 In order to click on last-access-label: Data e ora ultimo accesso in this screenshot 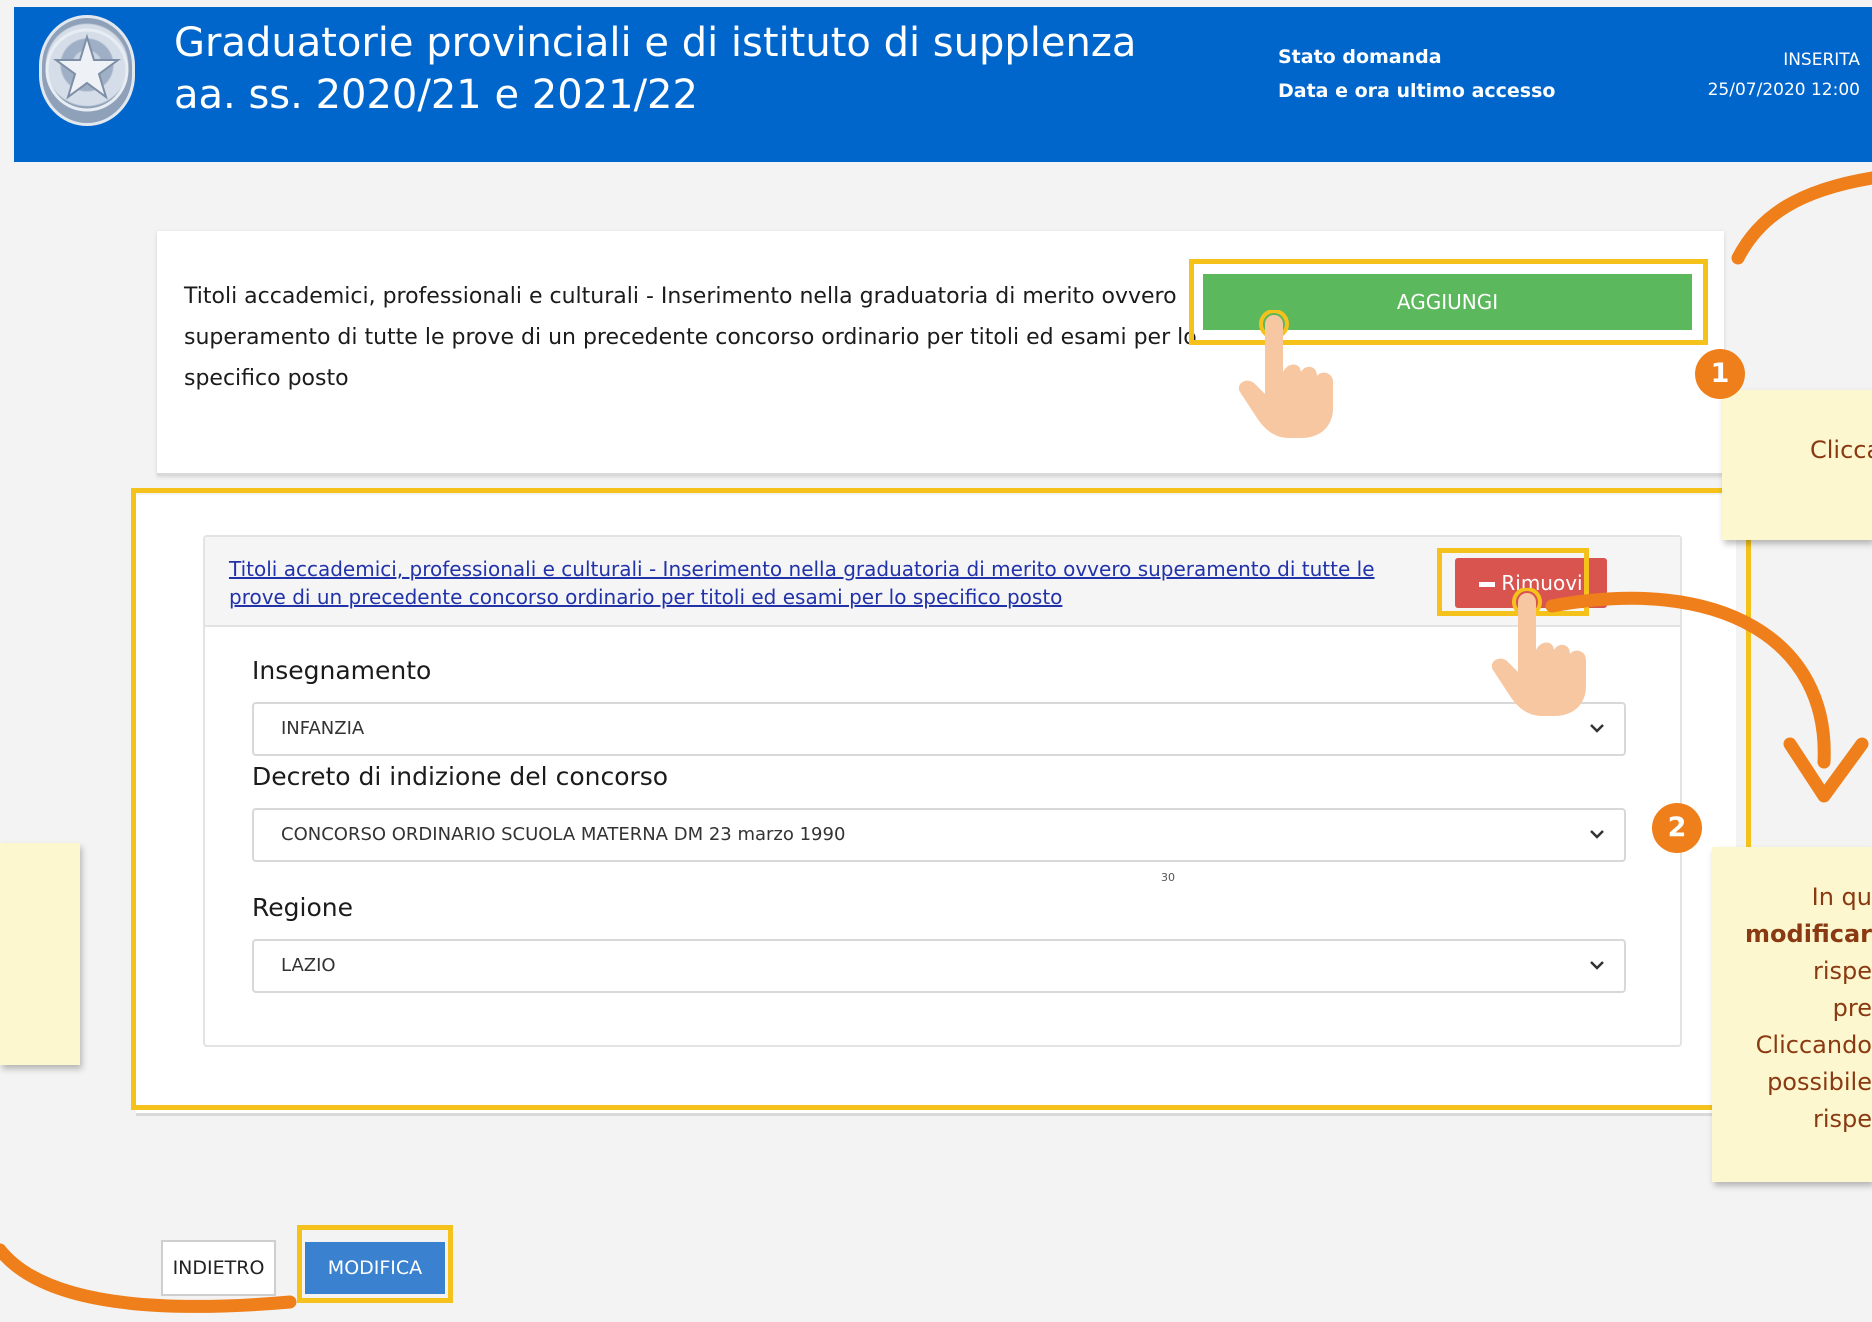, I will do `click(1417, 91)`.